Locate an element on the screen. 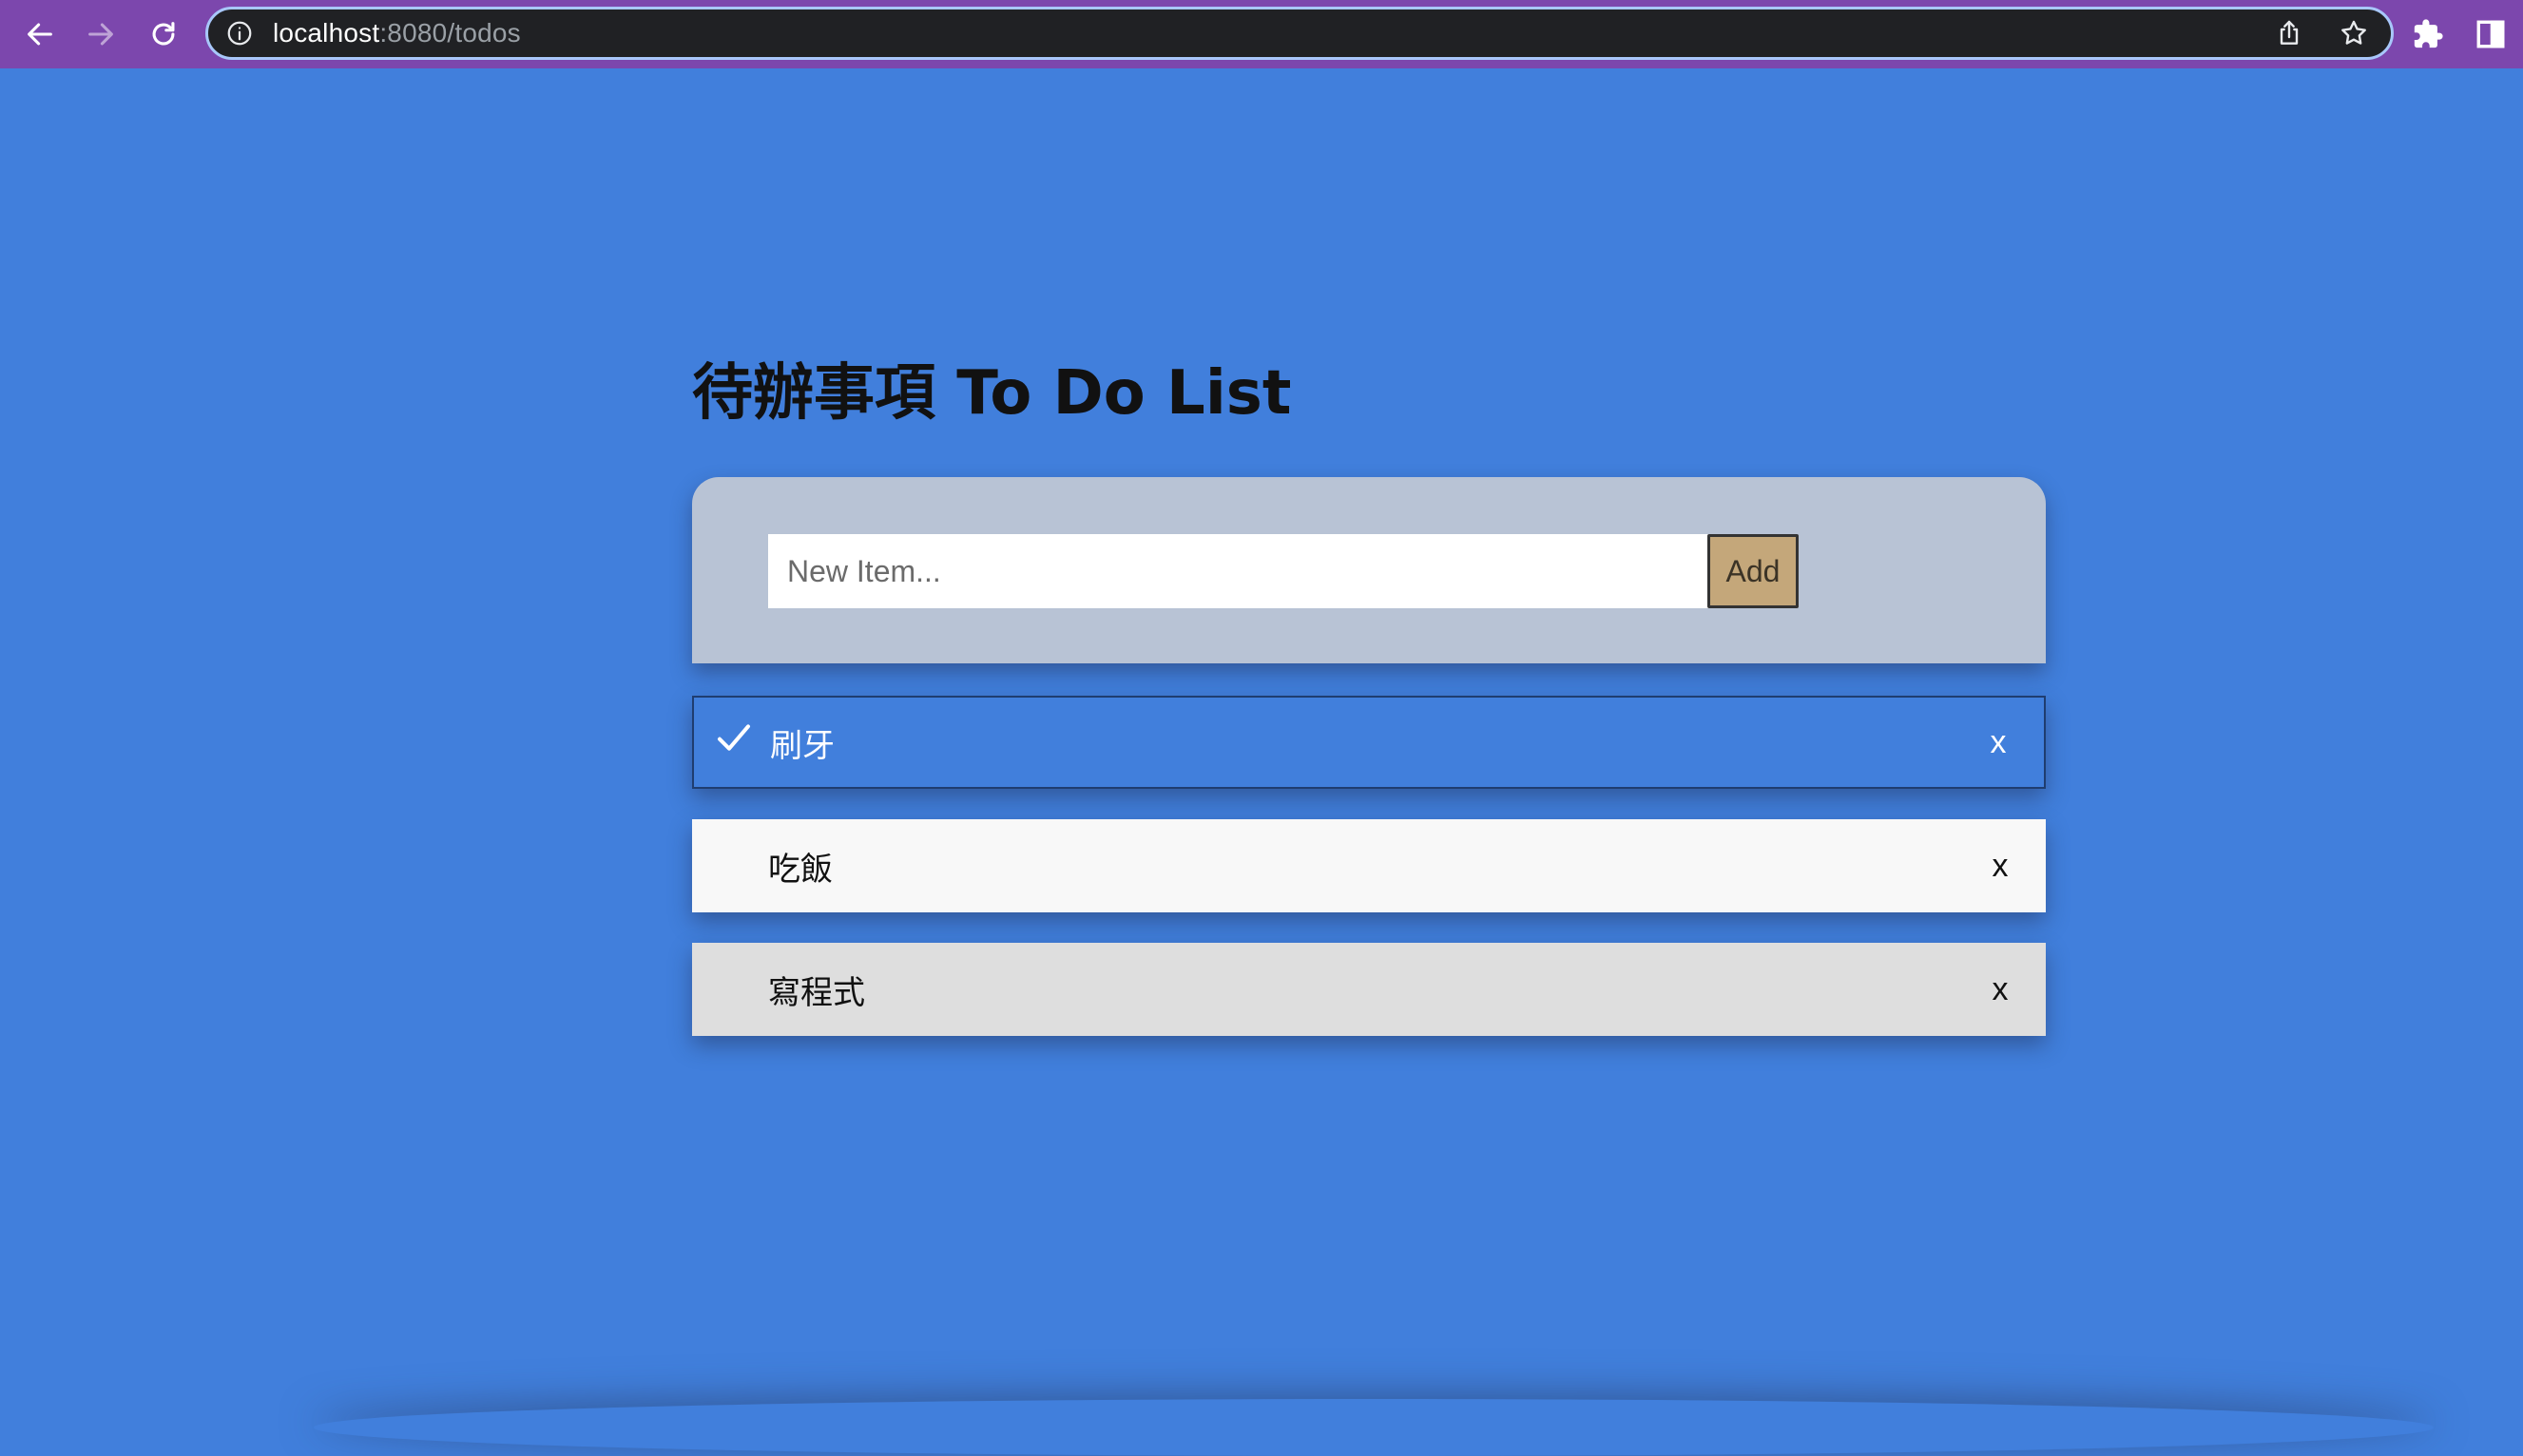 This screenshot has height=1456, width=2523. new-item-form: Add is located at coordinates (1369, 570).